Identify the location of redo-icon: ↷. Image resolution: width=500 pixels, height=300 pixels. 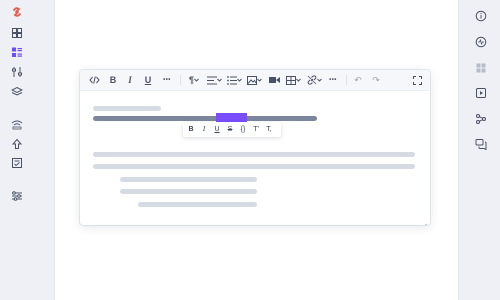
(376, 80).